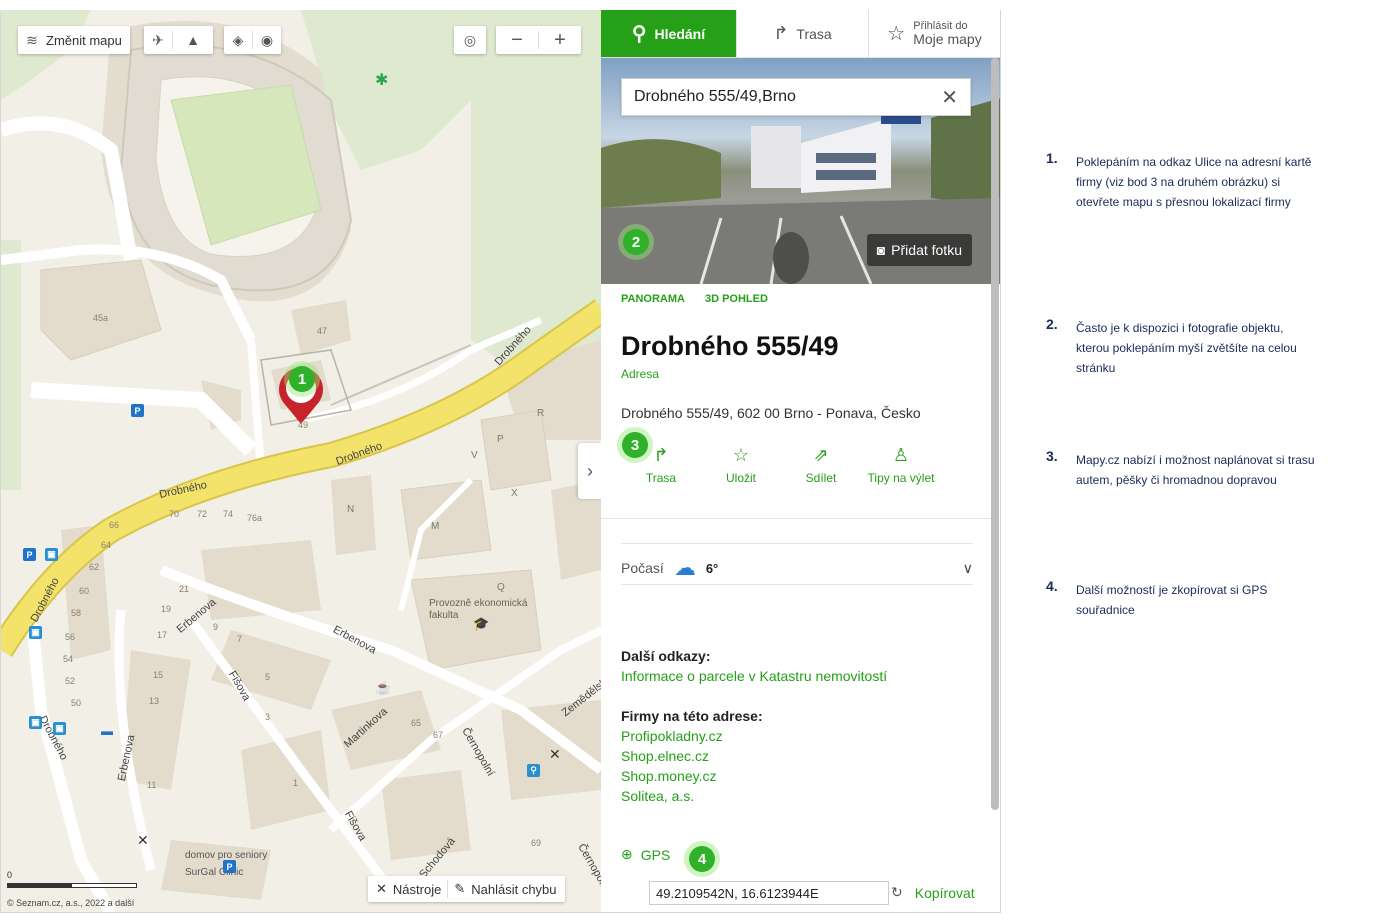 This screenshot has width=1392, height=924. I want to click on map-layer-group: ✈ ▲, so click(178, 40).